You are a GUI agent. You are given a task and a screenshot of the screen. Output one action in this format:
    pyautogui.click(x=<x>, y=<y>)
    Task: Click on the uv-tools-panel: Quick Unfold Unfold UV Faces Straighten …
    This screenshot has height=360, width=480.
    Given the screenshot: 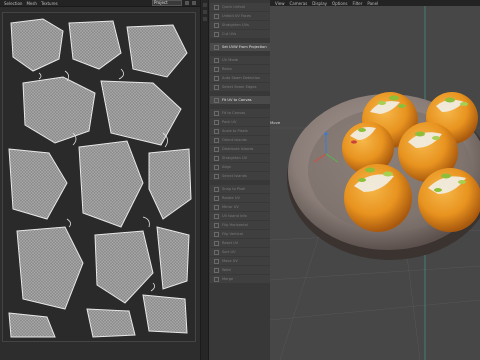 What is the action you would take?
    pyautogui.click(x=239, y=180)
    